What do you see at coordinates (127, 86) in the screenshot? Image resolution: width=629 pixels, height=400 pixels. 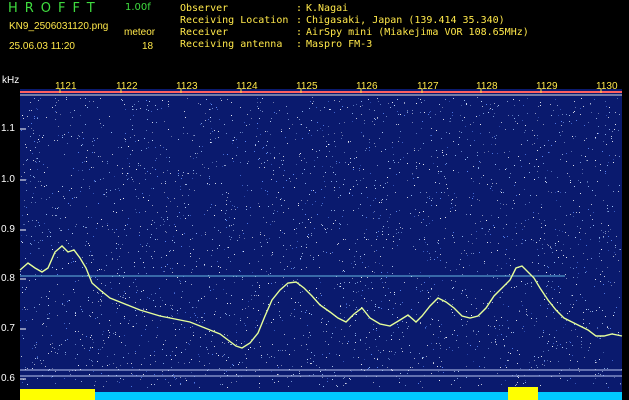 I see `x-tick-label: 1122` at bounding box center [127, 86].